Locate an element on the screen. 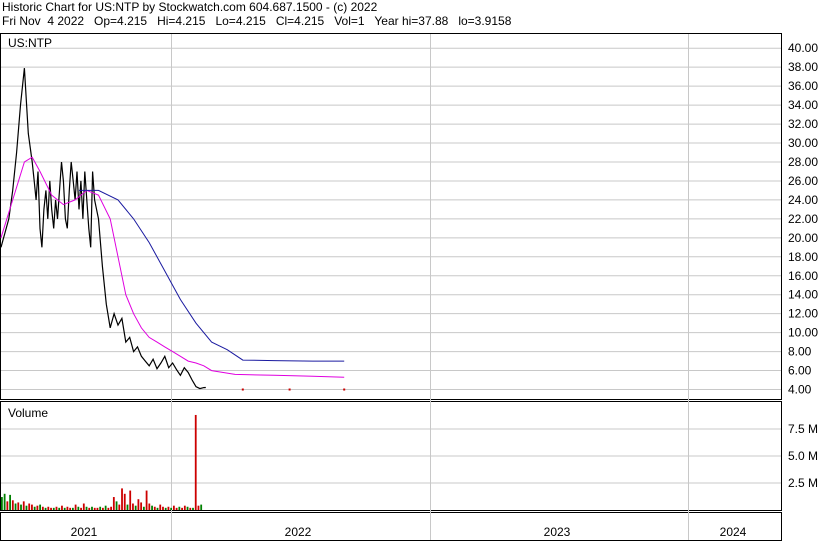 This screenshot has height=543, width=830. price-tick-label: 28.00 is located at coordinates (803, 162).